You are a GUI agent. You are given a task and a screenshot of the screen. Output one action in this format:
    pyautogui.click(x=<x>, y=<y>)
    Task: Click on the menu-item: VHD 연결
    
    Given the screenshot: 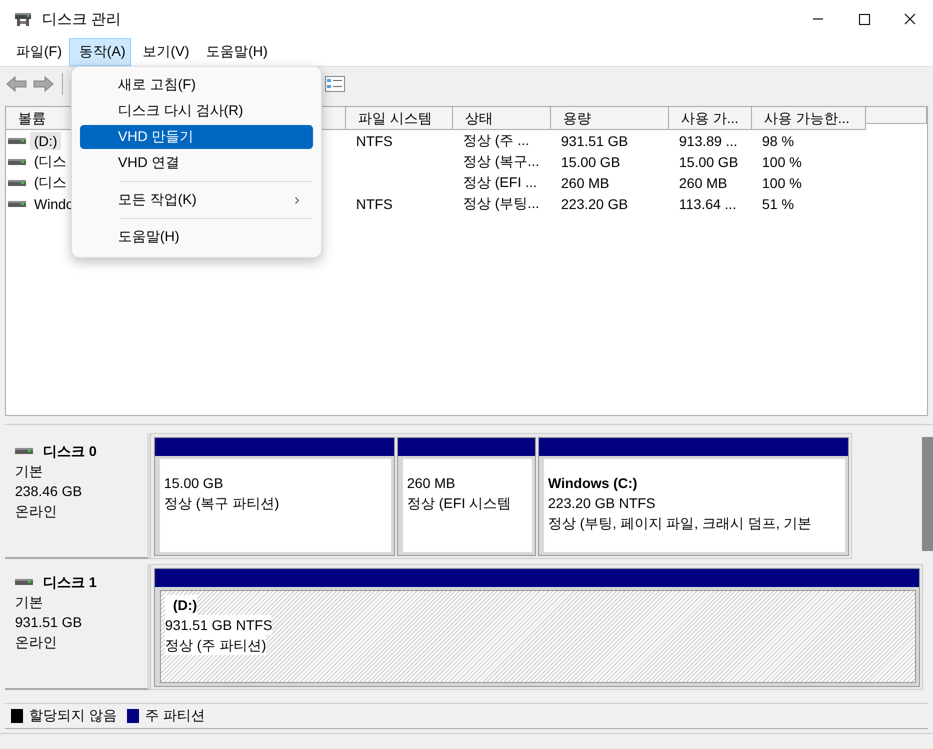 What is the action you would take?
    pyautogui.click(x=196, y=163)
    